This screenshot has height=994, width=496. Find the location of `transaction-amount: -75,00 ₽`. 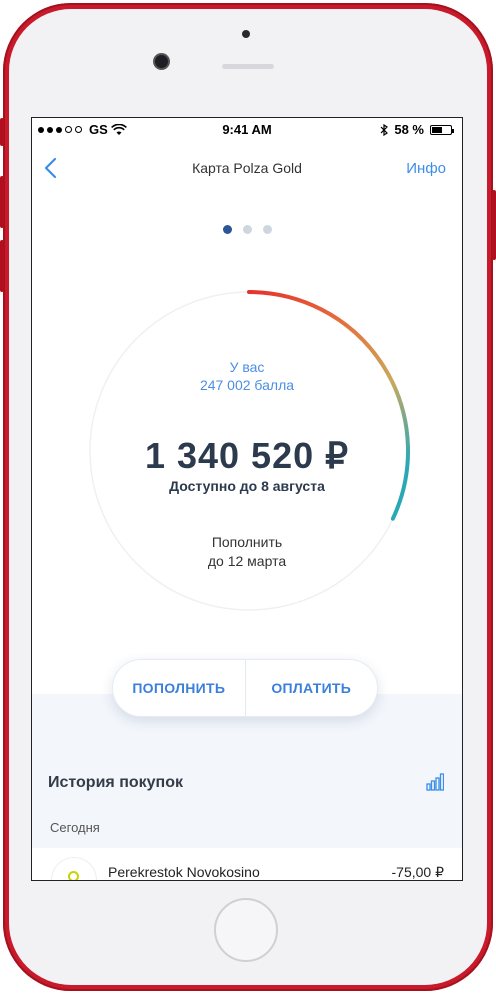

transaction-amount: -75,00 ₽ is located at coordinates (418, 872).